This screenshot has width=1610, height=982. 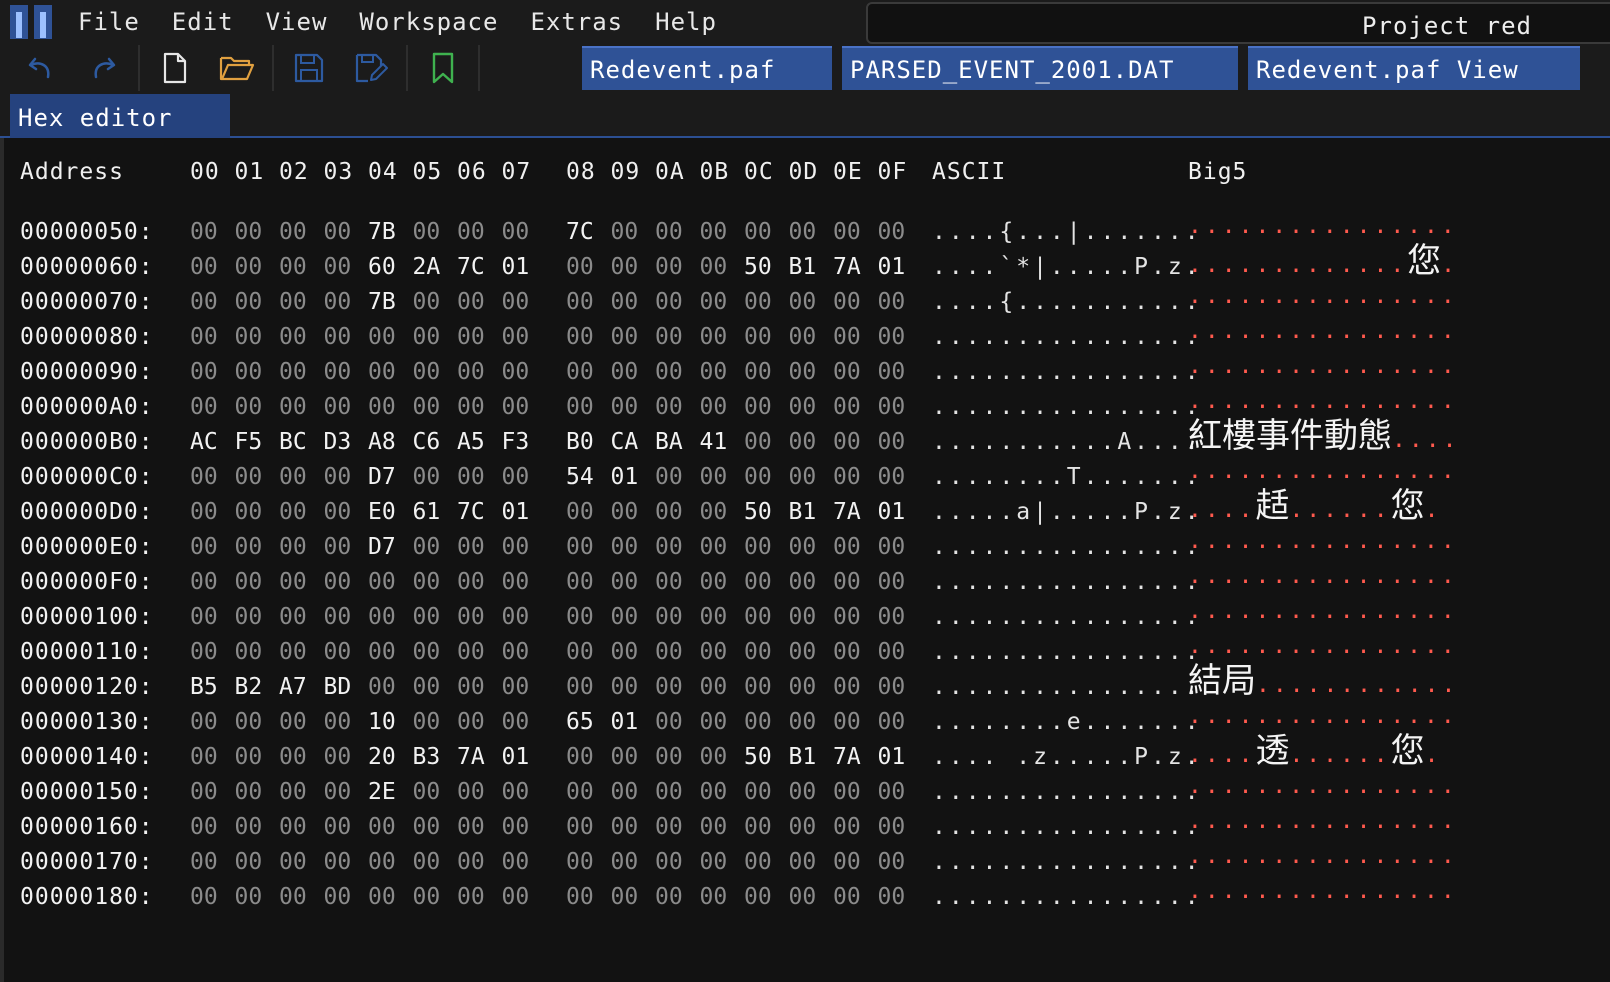 What do you see at coordinates (371, 68) in the screenshot?
I see `save-as-button` at bounding box center [371, 68].